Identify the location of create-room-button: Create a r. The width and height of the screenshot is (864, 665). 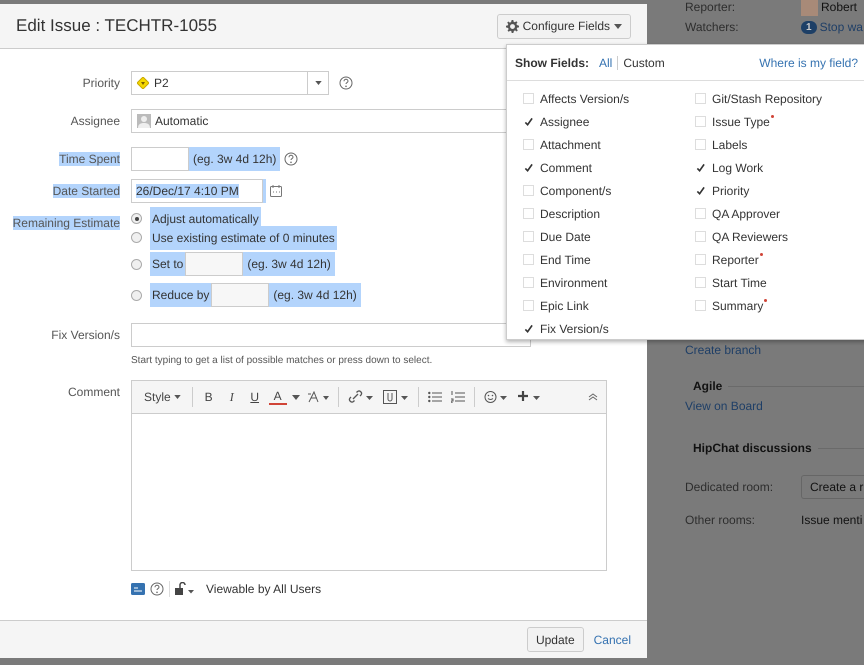
(832, 487).